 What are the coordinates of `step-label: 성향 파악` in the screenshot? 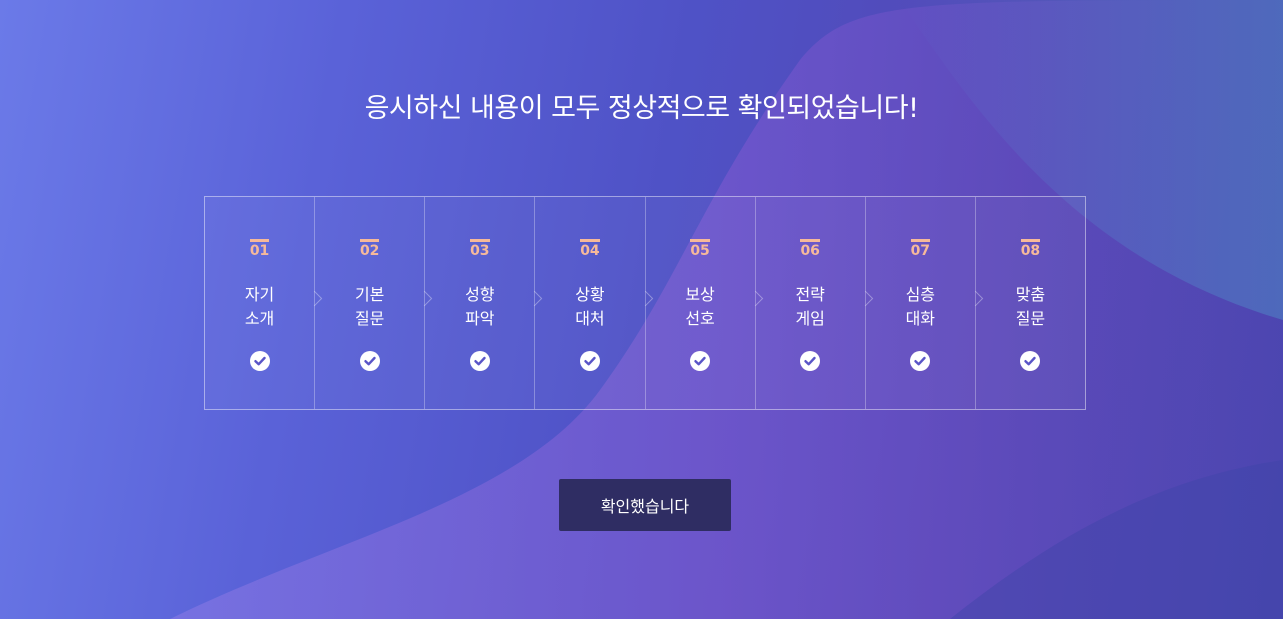 It's located at (480, 306).